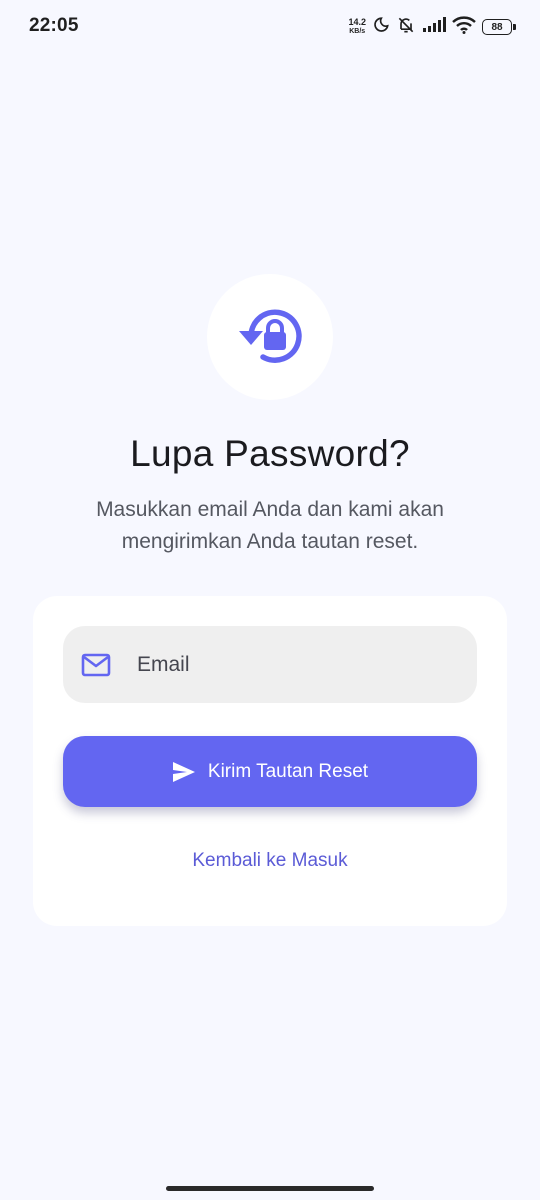 The width and height of the screenshot is (540, 1200). I want to click on home-indicator, so click(270, 1188).